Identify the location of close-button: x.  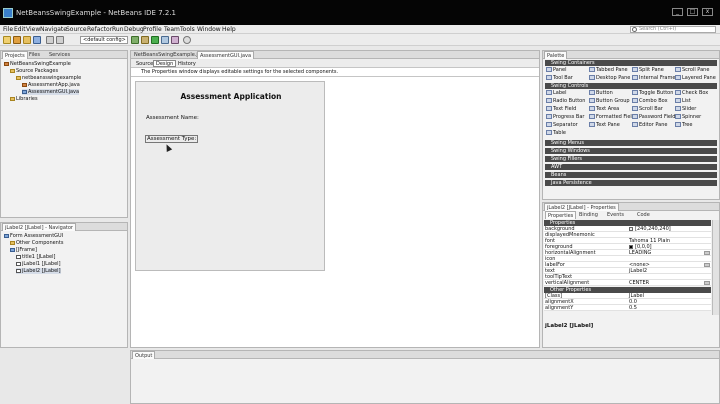
(707, 12).